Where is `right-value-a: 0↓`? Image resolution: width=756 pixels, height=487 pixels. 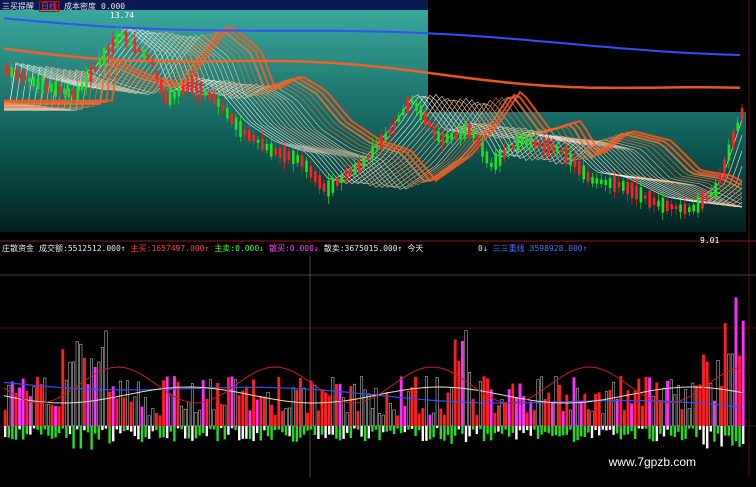 right-value-a: 0↓ is located at coordinates (483, 248).